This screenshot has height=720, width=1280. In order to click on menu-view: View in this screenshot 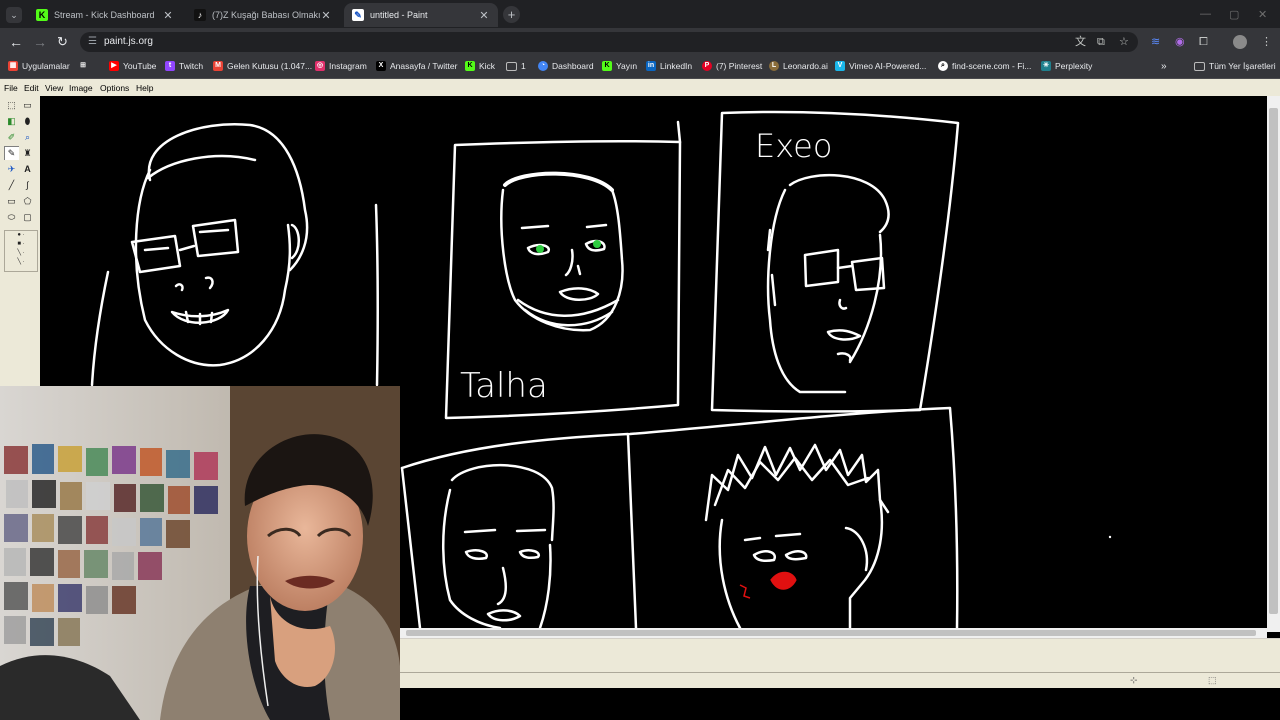, I will do `click(54, 88)`.